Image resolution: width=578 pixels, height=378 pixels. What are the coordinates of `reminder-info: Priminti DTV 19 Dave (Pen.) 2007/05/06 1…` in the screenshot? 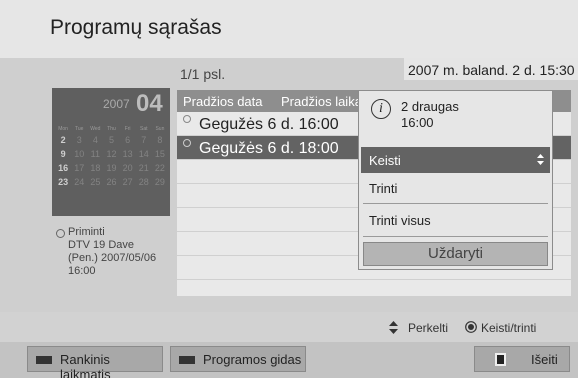 It's located at (106, 252).